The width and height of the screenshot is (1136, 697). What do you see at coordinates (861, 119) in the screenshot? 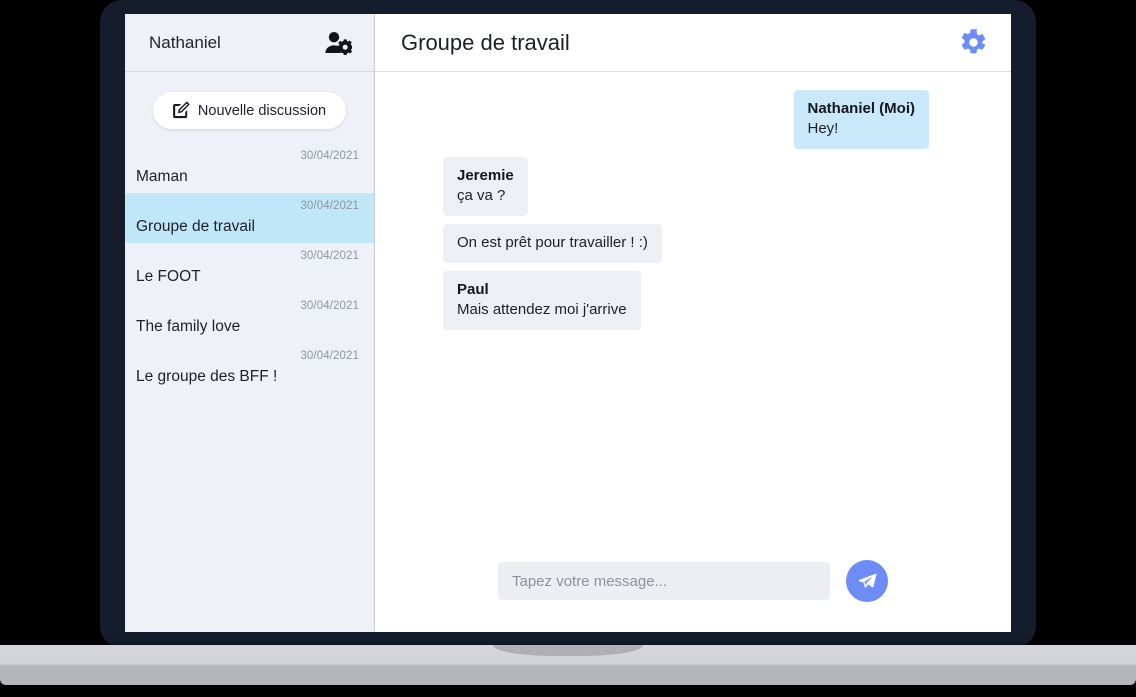
I see `message-bubble-outgoing: Nathaniel (Moi) Hey!` at bounding box center [861, 119].